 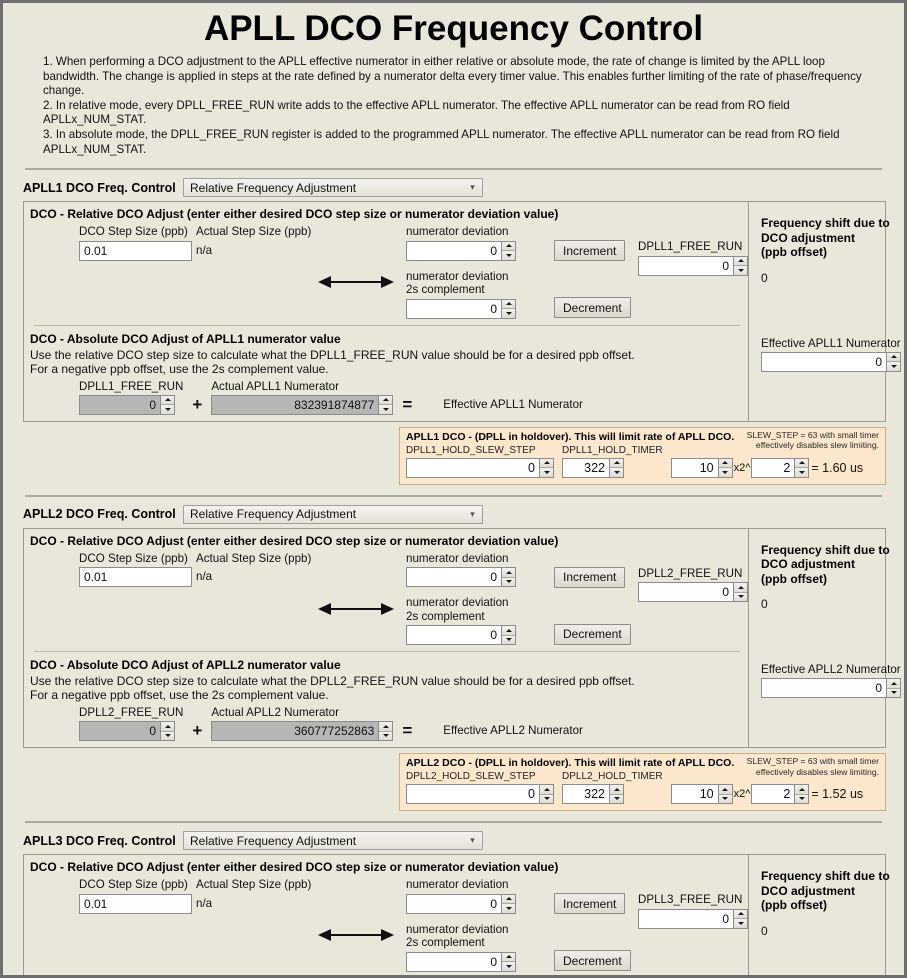 I want to click on apll2-numdev-2s-spin-buttons, so click(x=508, y=635).